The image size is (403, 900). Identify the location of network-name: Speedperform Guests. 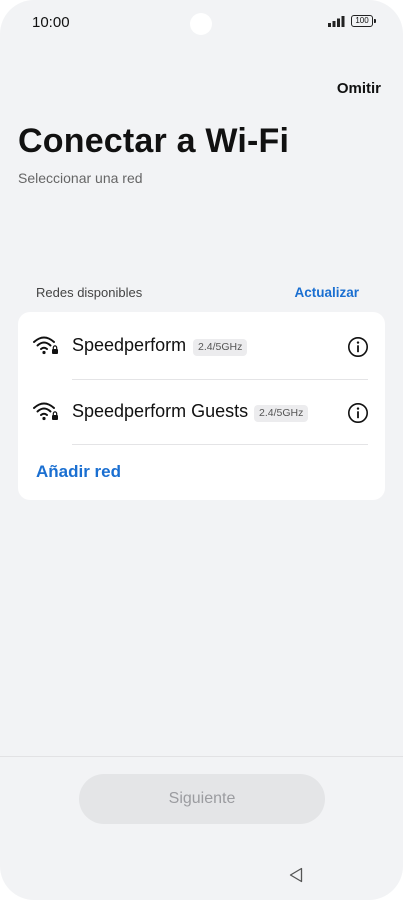
(160, 411).